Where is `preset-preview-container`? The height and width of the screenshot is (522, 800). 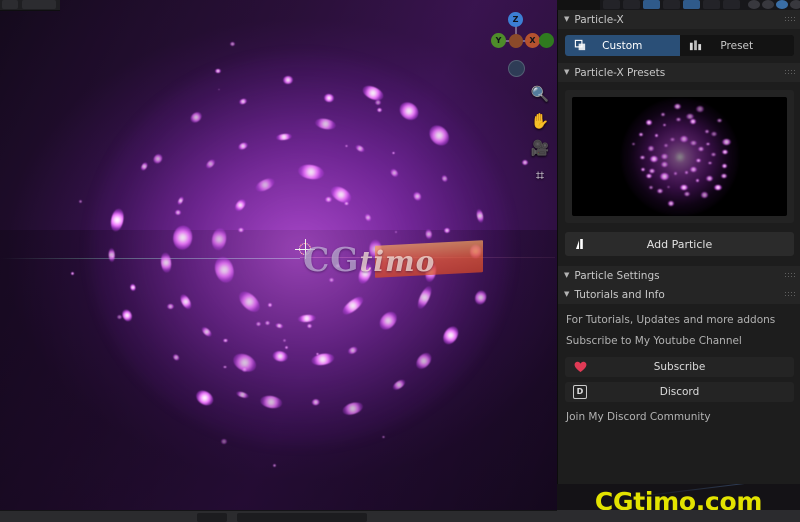 preset-preview-container is located at coordinates (679, 156).